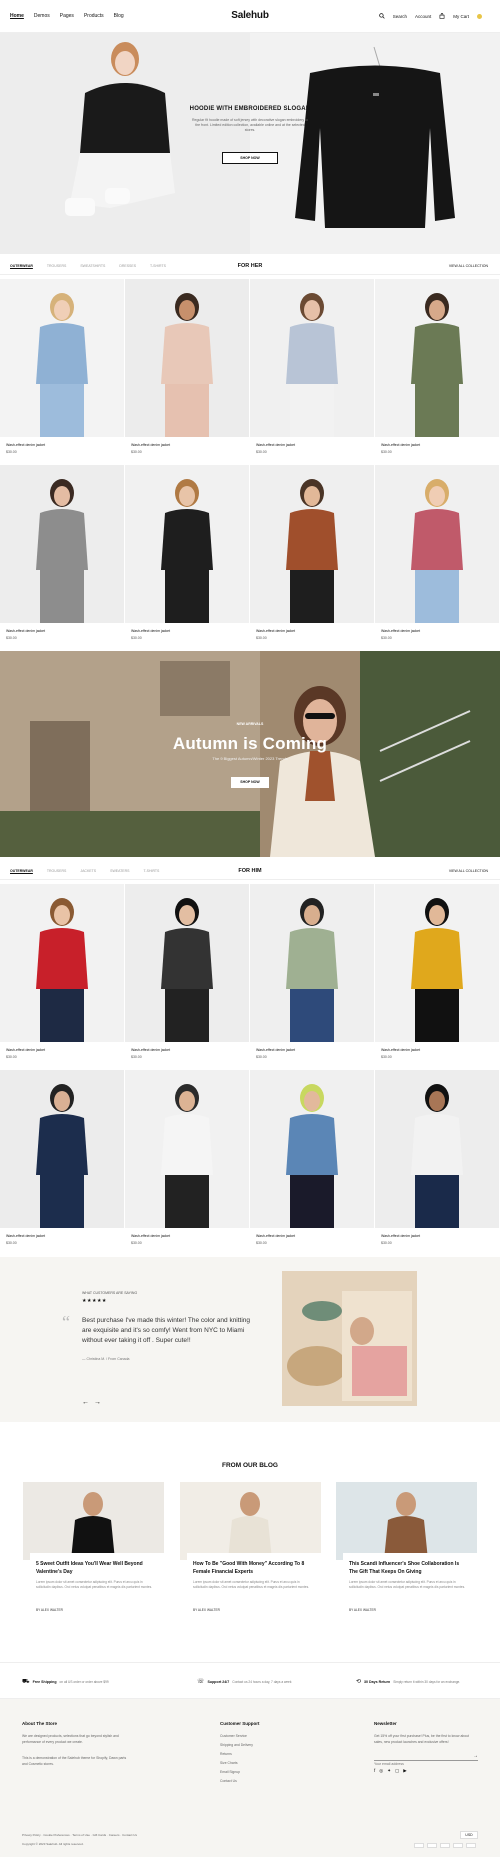  I want to click on support-link: Email Signup, so click(230, 1772).